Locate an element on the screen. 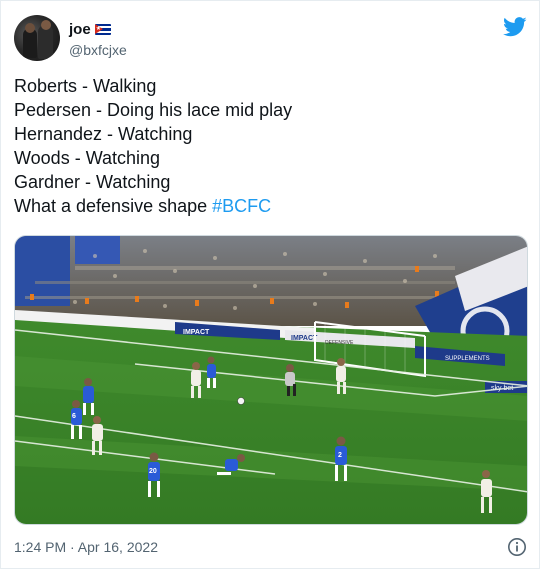 This screenshot has height=569, width=540. author-handle: @bxfcjxe is located at coordinates (98, 50).